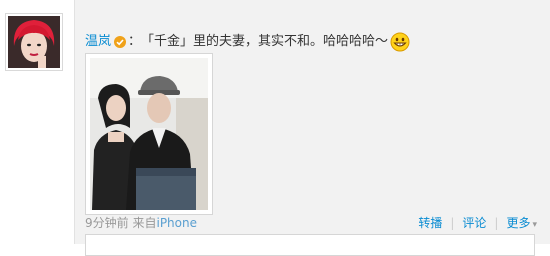  Describe the element at coordinates (98, 42) in the screenshot. I see `author-name: 温岚` at that location.